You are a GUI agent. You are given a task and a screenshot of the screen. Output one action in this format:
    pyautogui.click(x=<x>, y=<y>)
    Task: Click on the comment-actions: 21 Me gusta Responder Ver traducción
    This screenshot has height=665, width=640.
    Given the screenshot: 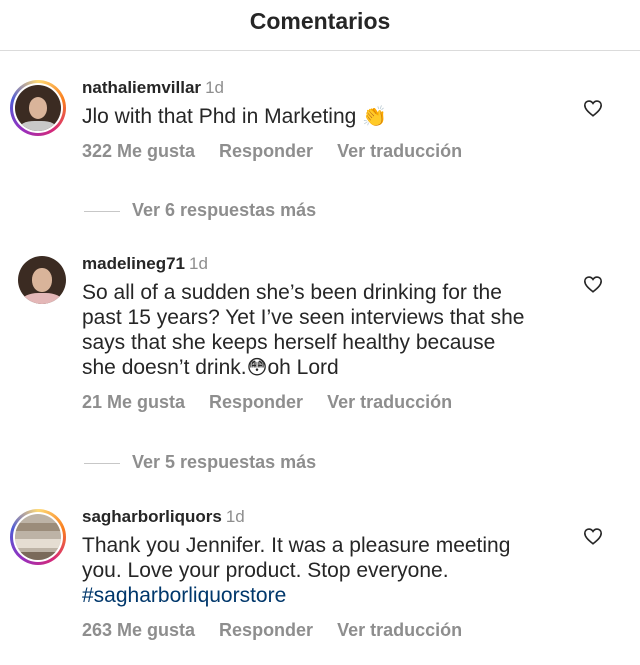 What is the action you would take?
    pyautogui.click(x=327, y=402)
    